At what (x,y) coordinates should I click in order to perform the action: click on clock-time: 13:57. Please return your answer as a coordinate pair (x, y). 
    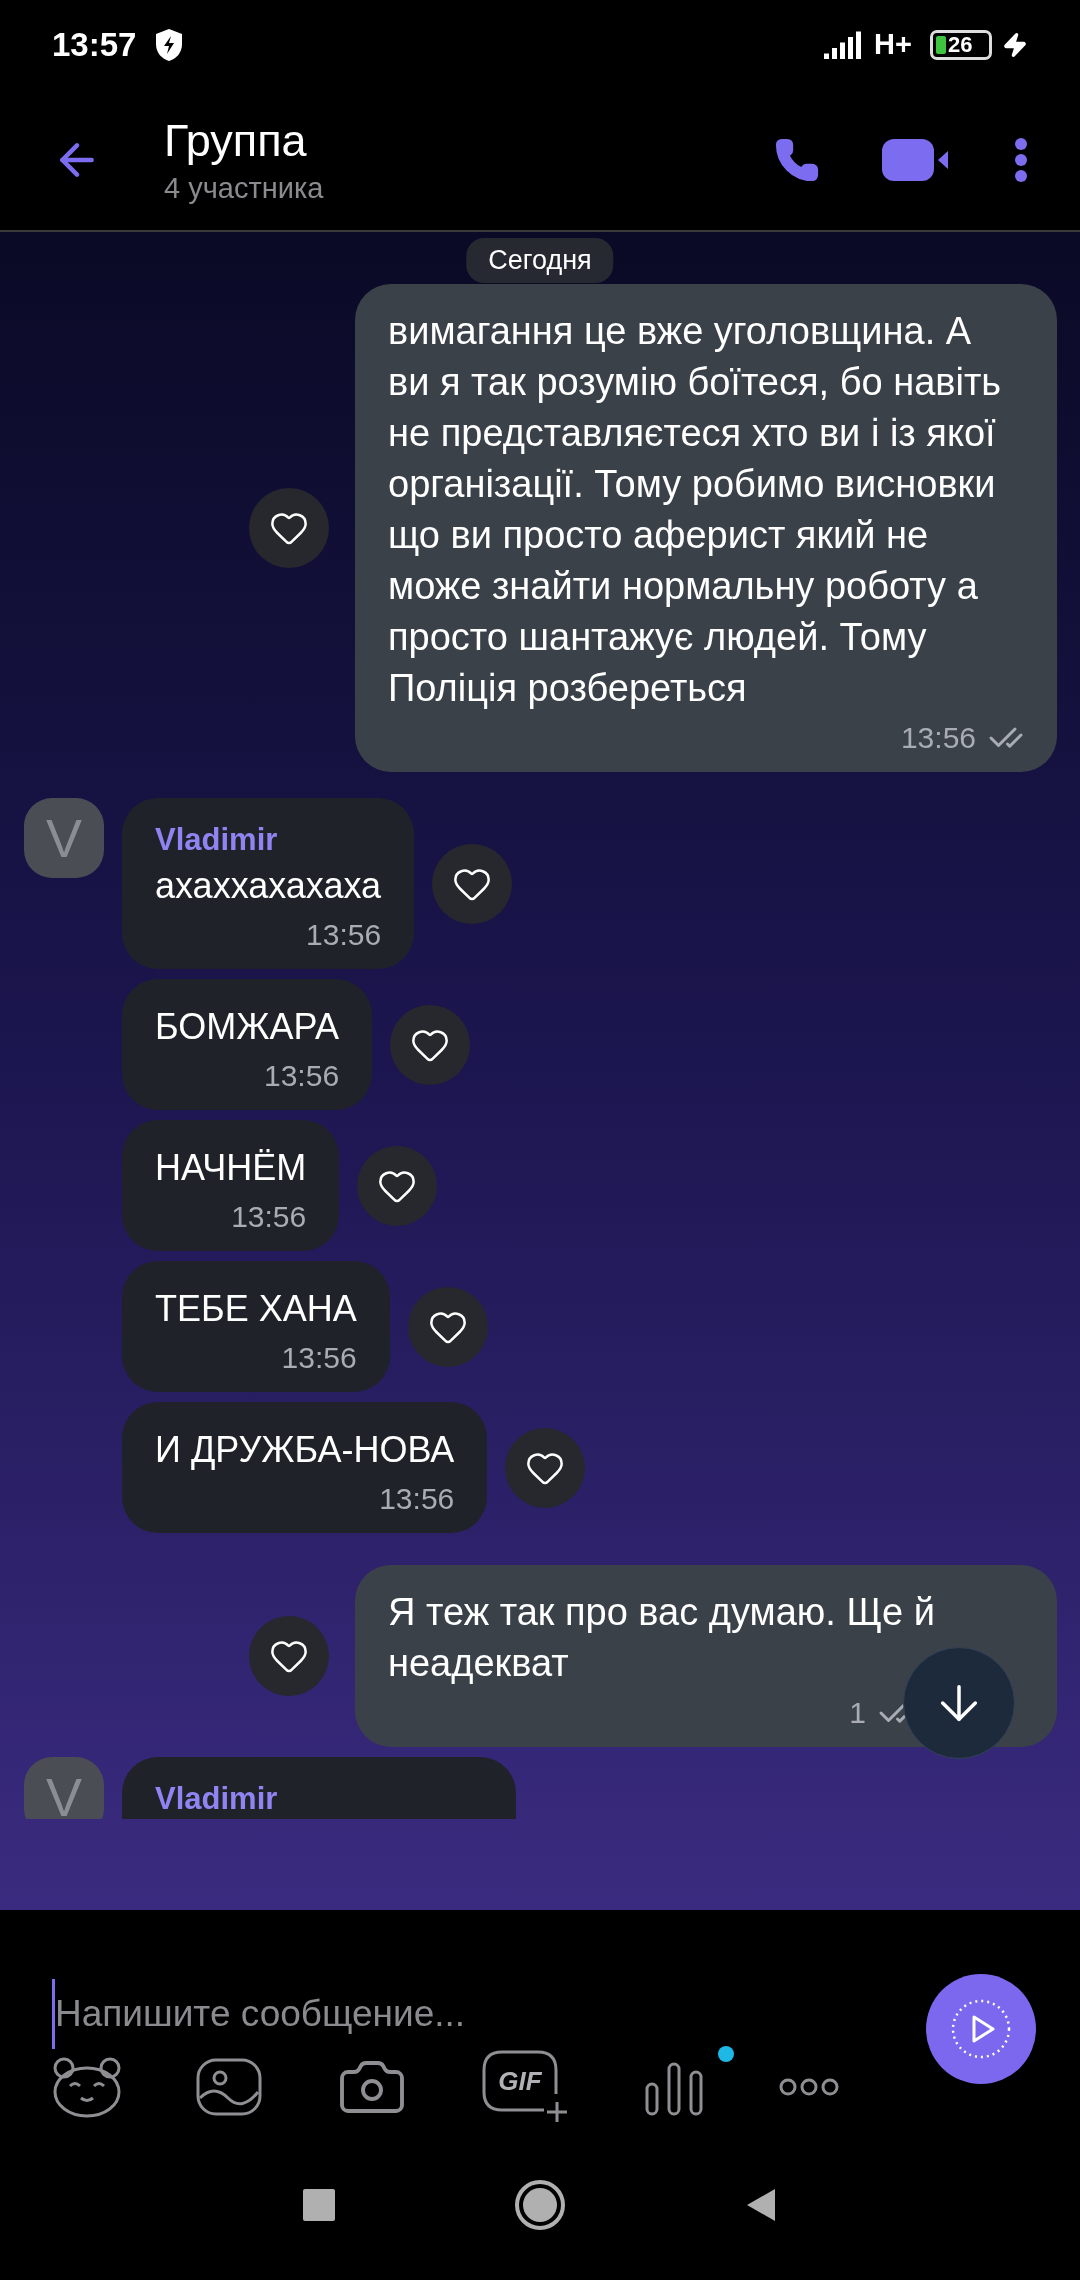
    Looking at the image, I should click on (94, 45).